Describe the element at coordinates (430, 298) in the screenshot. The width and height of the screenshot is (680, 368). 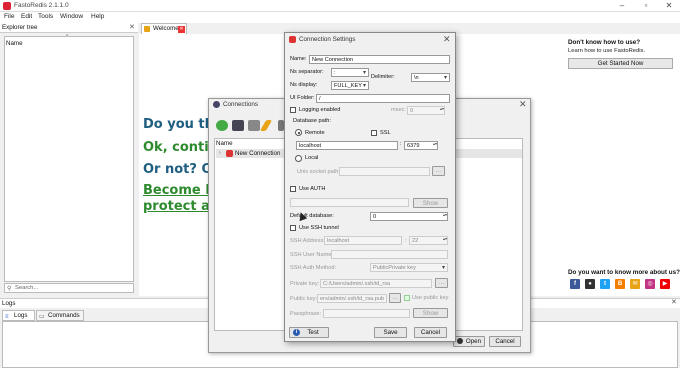
I see `use-public-key-label: Use public key` at that location.